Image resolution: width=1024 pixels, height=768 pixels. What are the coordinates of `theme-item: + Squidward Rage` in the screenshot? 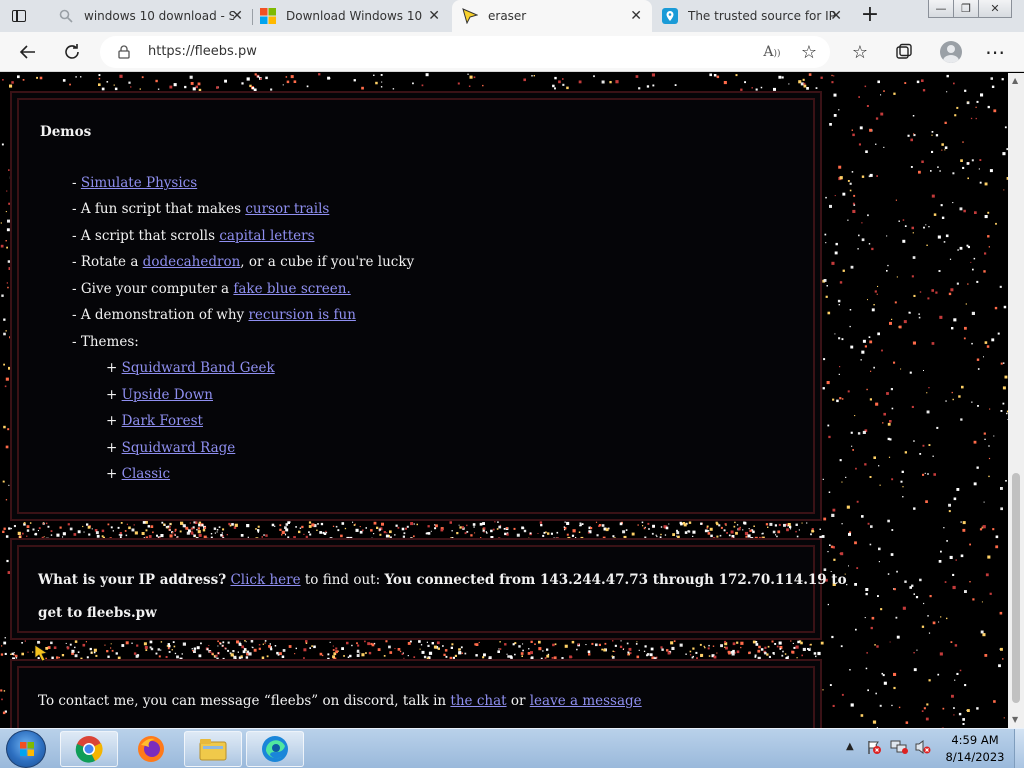 It's located at (170, 448).